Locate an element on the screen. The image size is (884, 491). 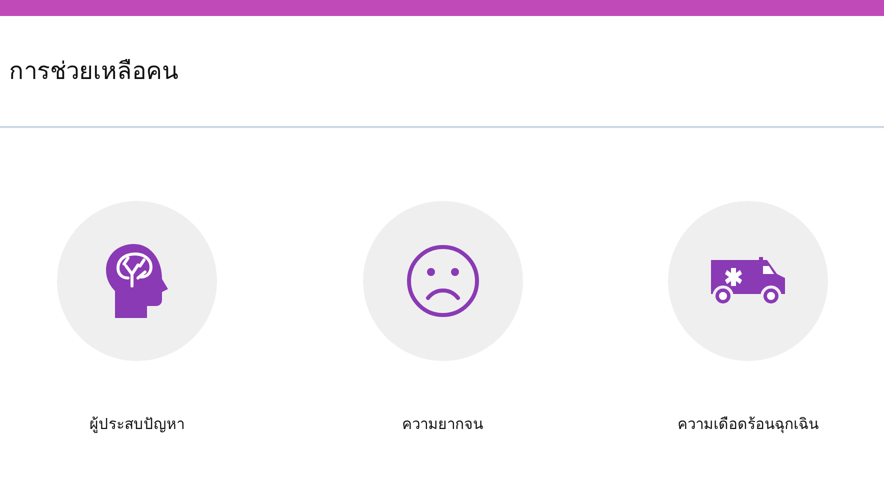
page-title: การช่วยเหลือคน is located at coordinates (93, 71).